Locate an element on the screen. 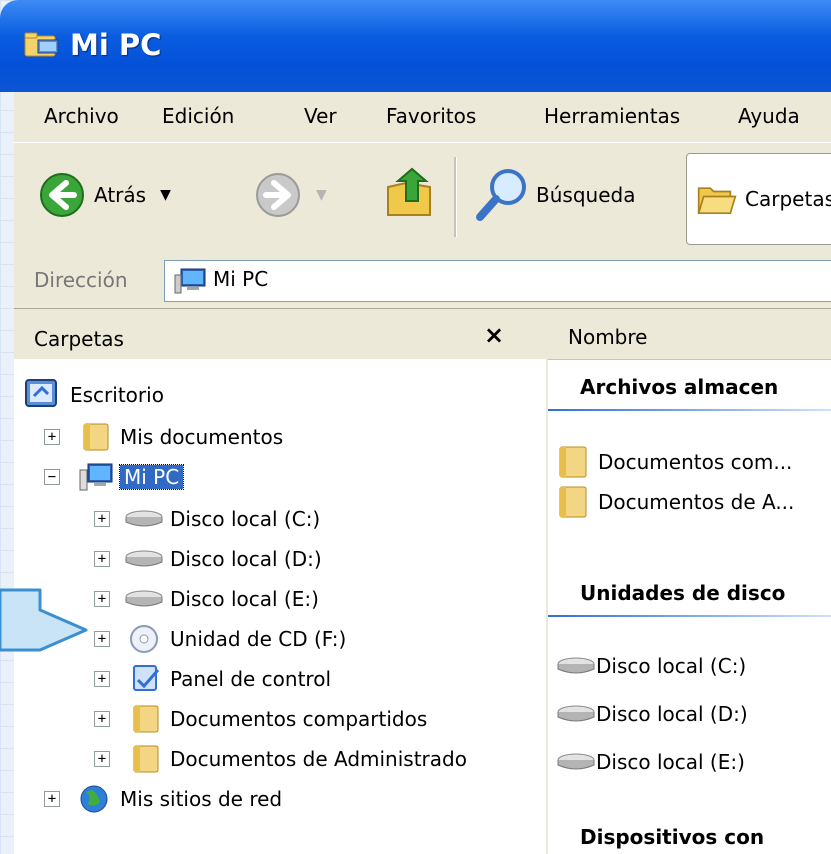  toolbar: Atrás ▼ ▼ Búsqueda Carpetas is located at coordinates (422, 198).